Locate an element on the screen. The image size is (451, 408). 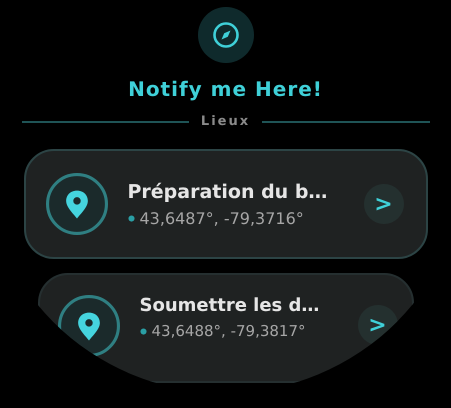
coordinates-text: 43,6488°, -79,3817° is located at coordinates (229, 331).